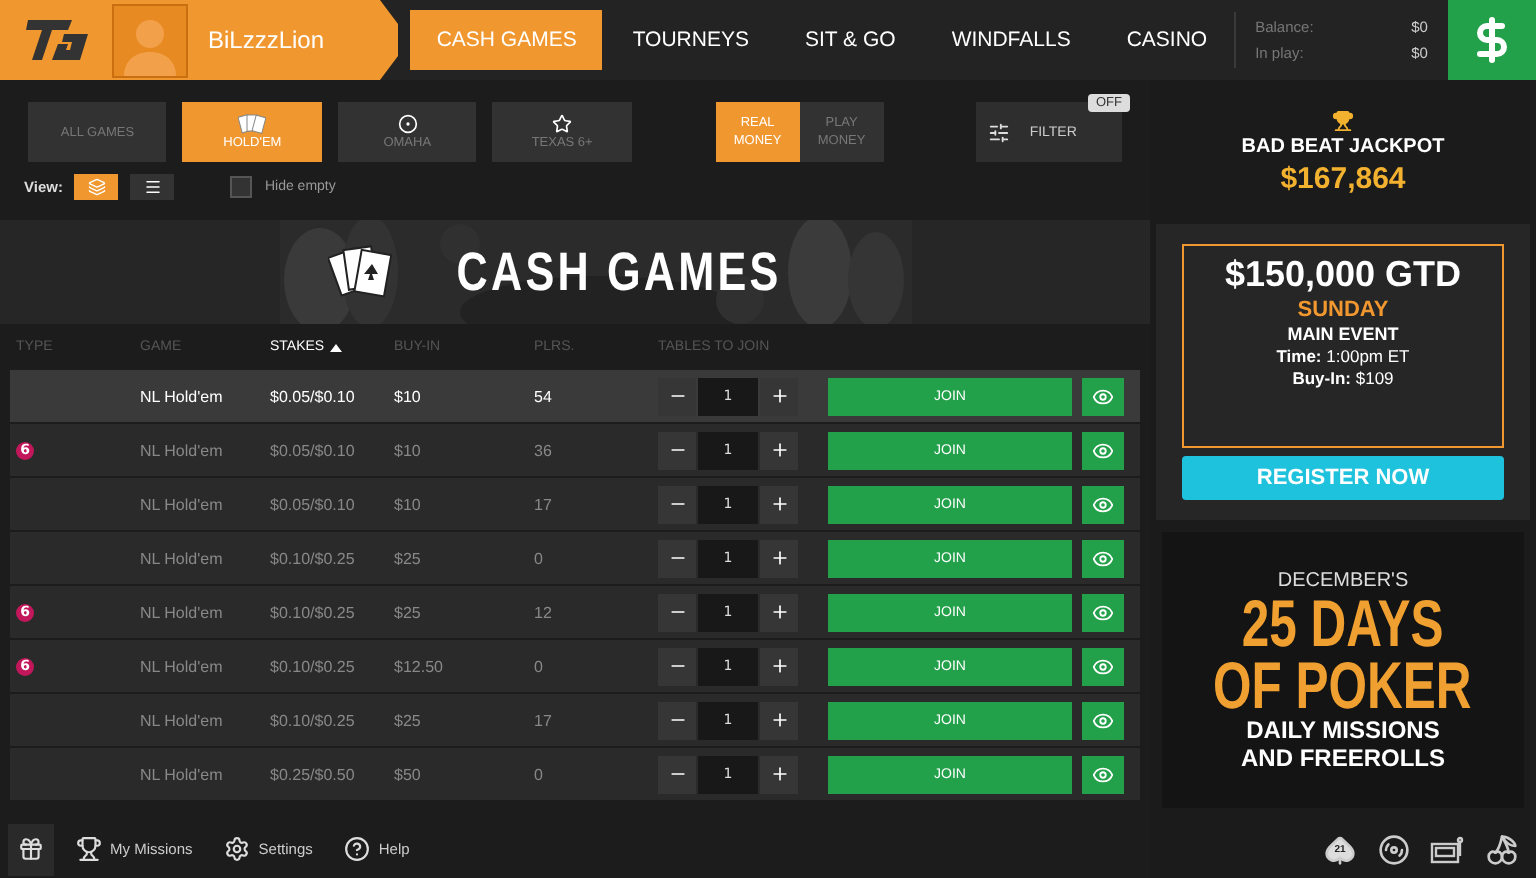 This screenshot has height=878, width=1536. I want to click on promo-headline: 25 DAYS, so click(1343, 622).